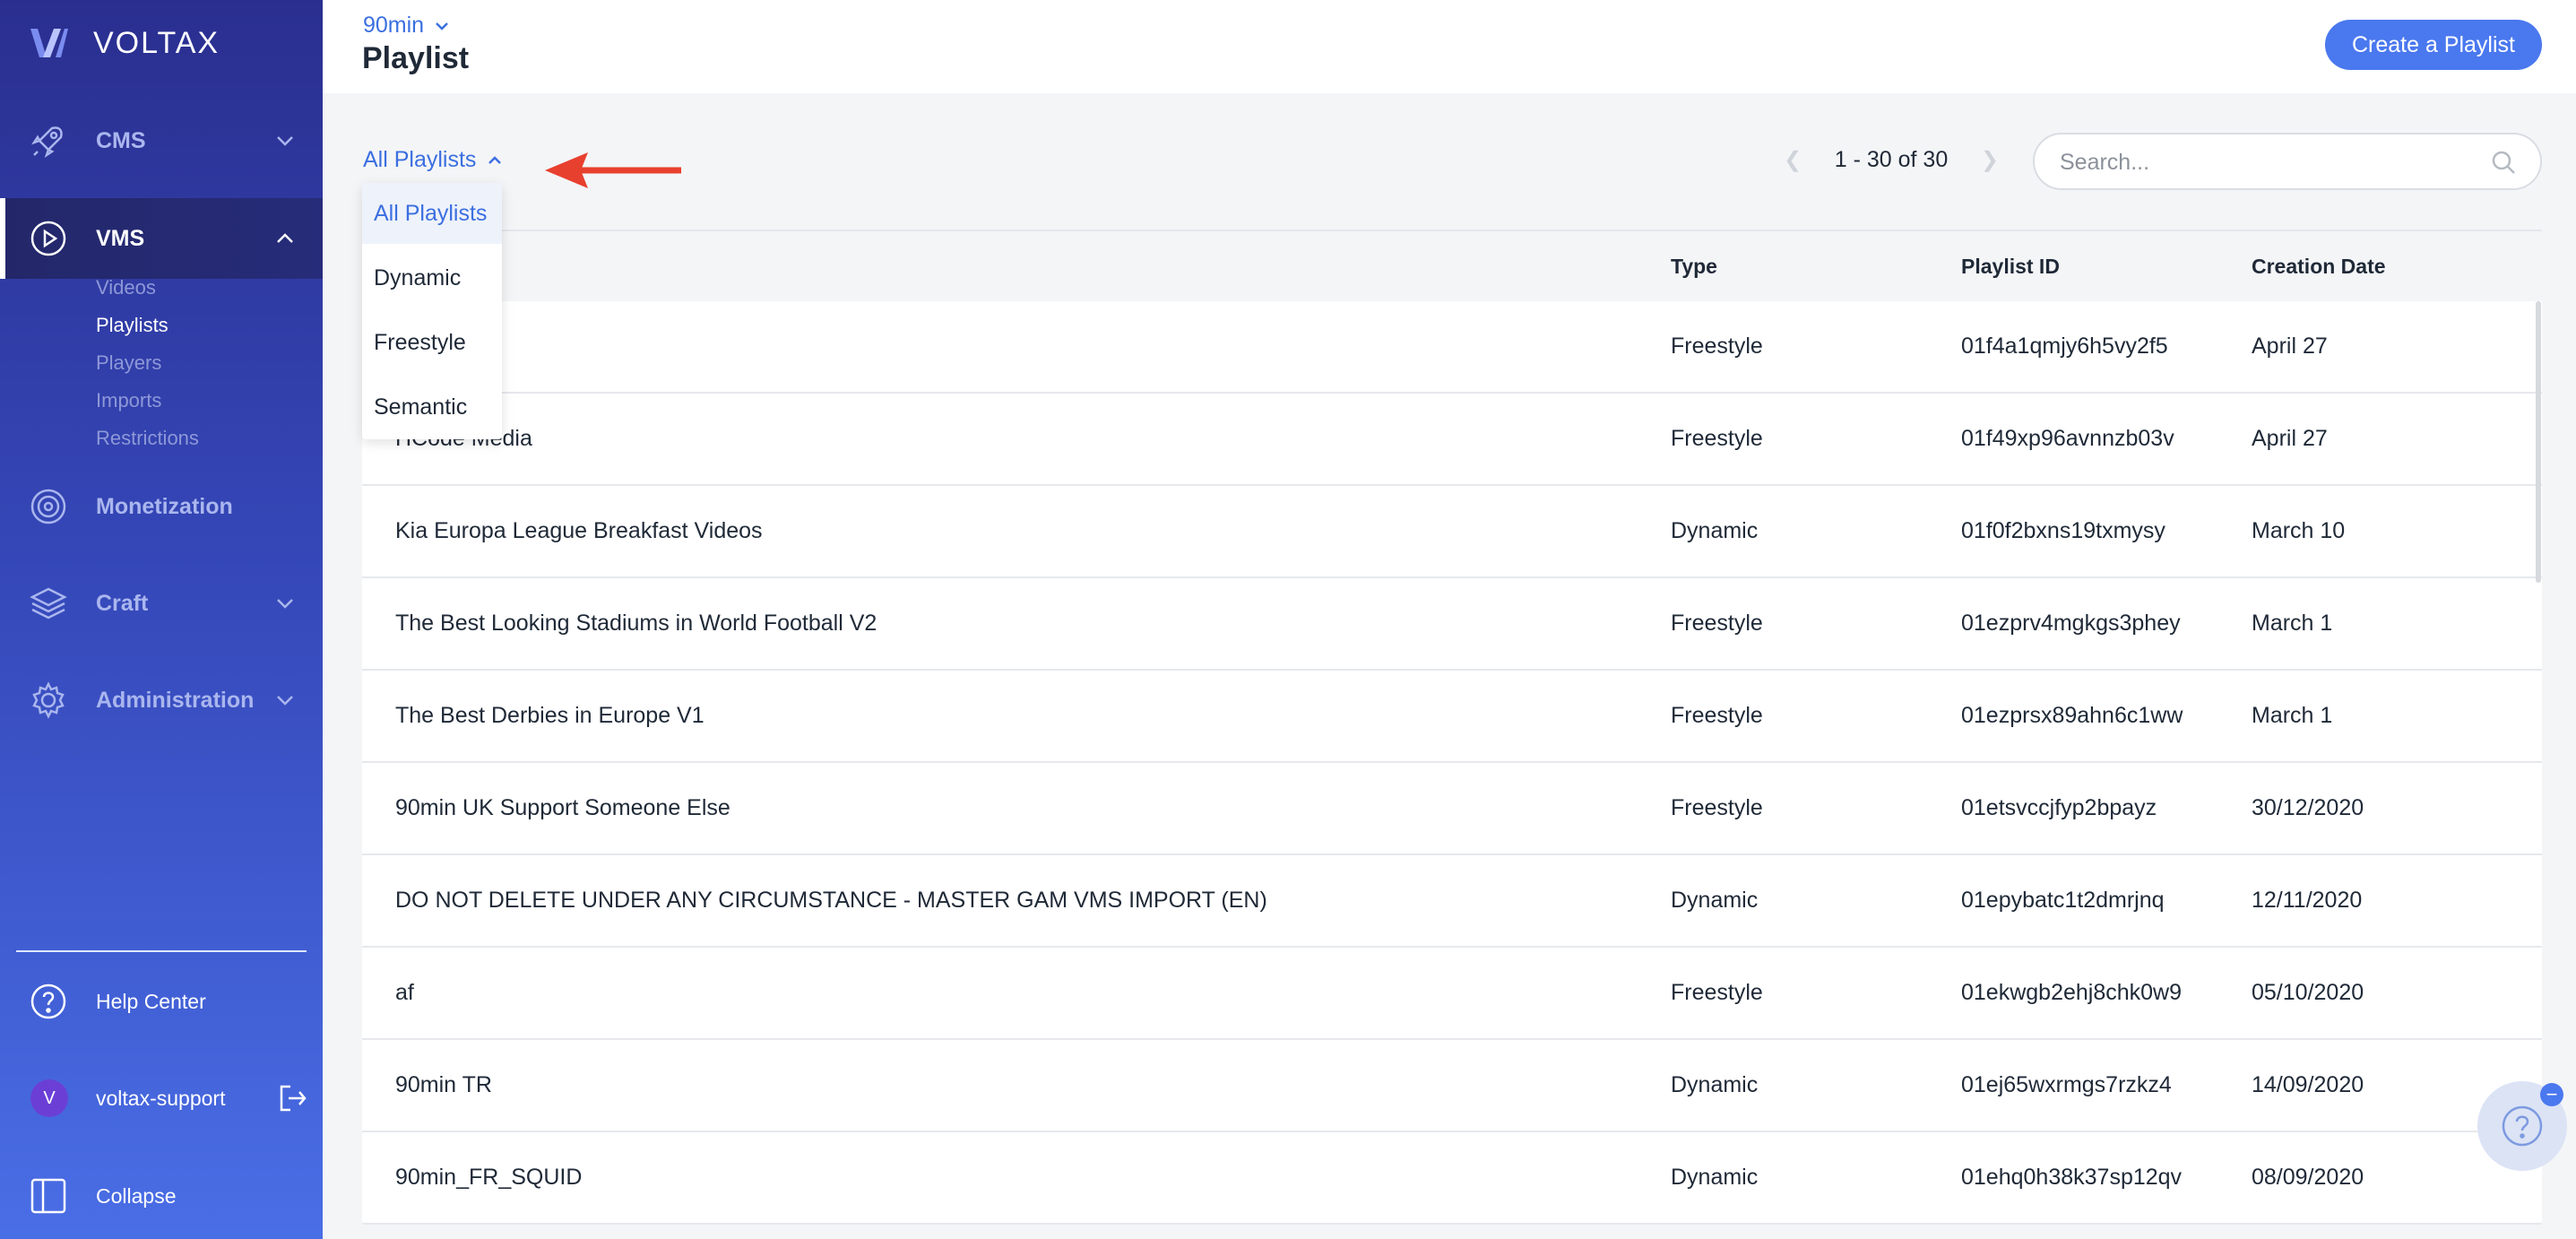 Image resolution: width=2576 pixels, height=1239 pixels. What do you see at coordinates (2059, 808) in the screenshot?
I see `cell-playlist-id: 01etsvccjfyp2bpayz` at bounding box center [2059, 808].